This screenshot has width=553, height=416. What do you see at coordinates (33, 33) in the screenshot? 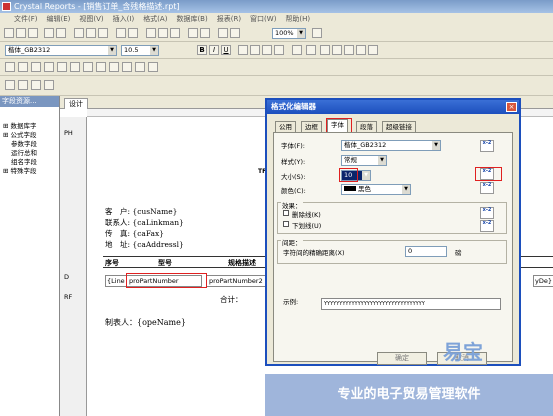
I see `save-icon` at bounding box center [33, 33].